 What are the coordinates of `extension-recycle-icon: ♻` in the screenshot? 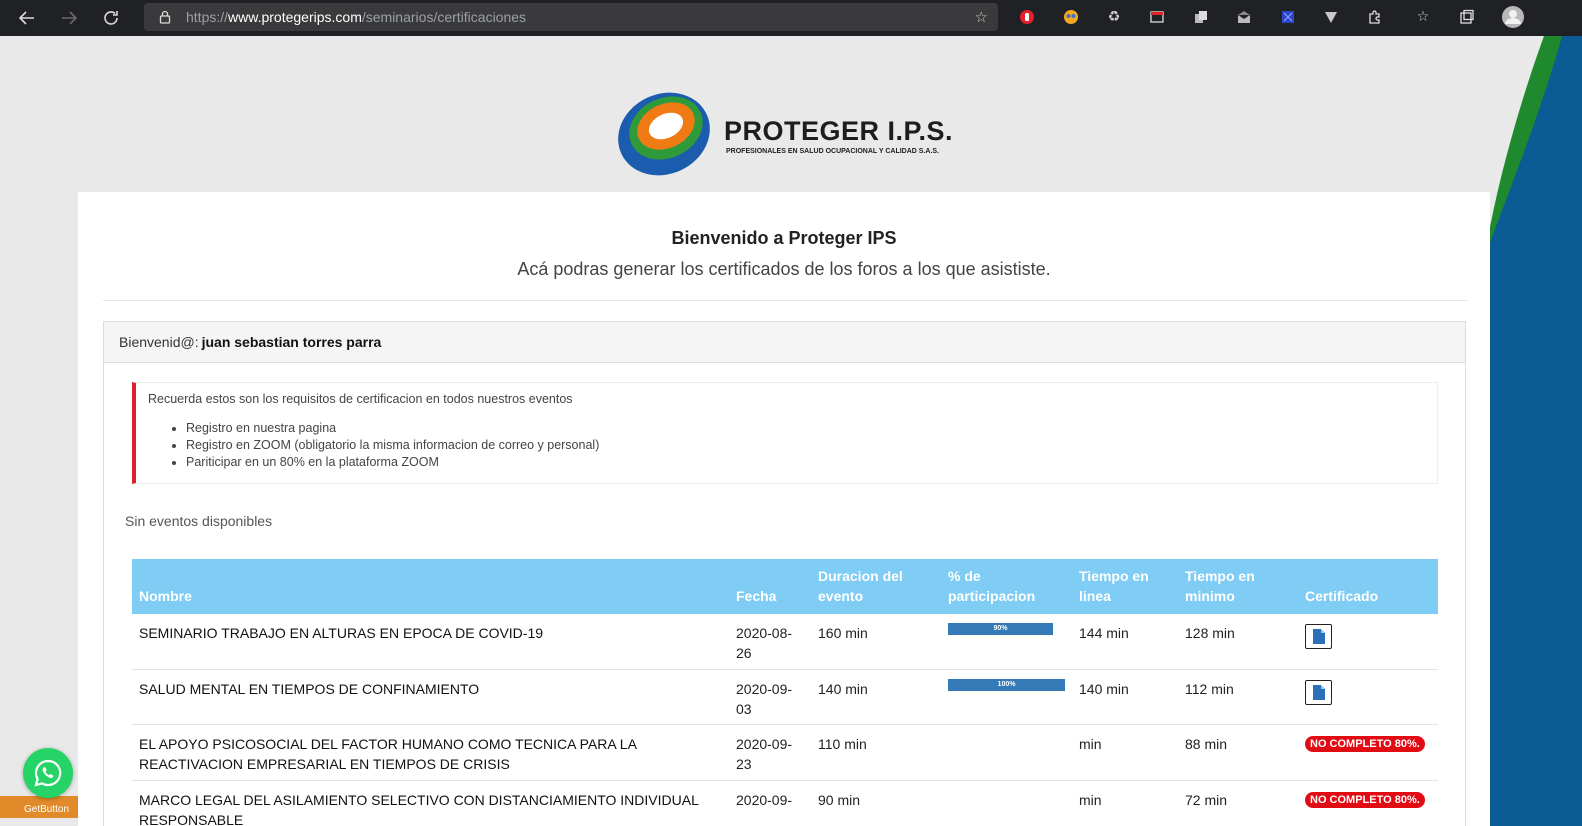 It's located at (1114, 17).